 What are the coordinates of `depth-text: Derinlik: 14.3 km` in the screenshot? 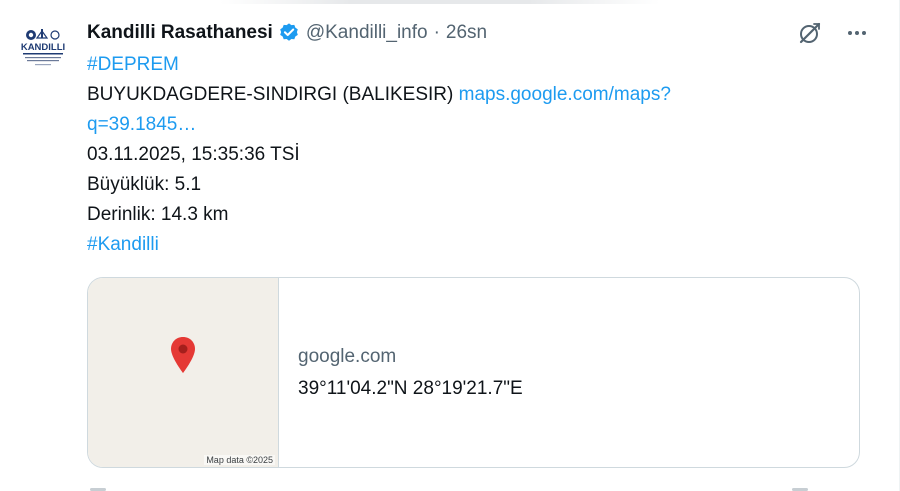 It's located at (158, 214).